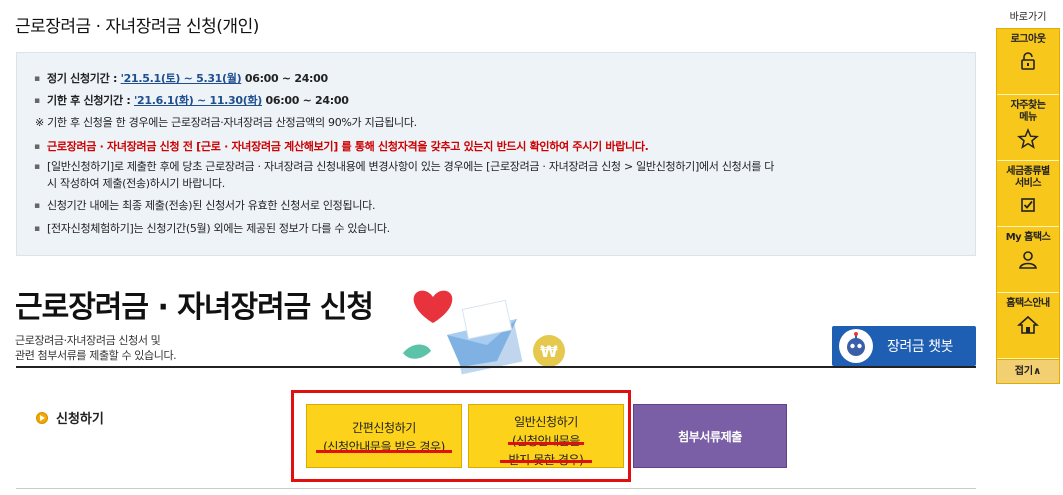 The image size is (1063, 495). What do you see at coordinates (710, 436) in the screenshot?
I see `attach-documents-button: 첨부서류제출` at bounding box center [710, 436].